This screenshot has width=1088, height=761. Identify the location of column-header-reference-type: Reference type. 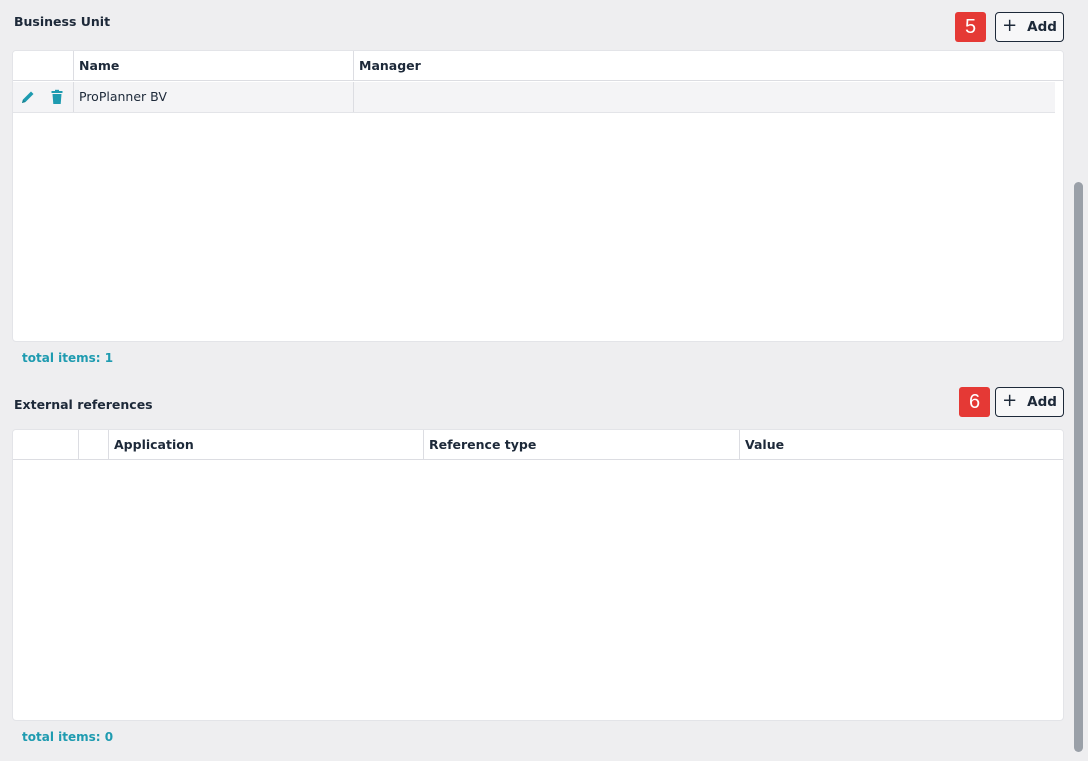
(581, 445).